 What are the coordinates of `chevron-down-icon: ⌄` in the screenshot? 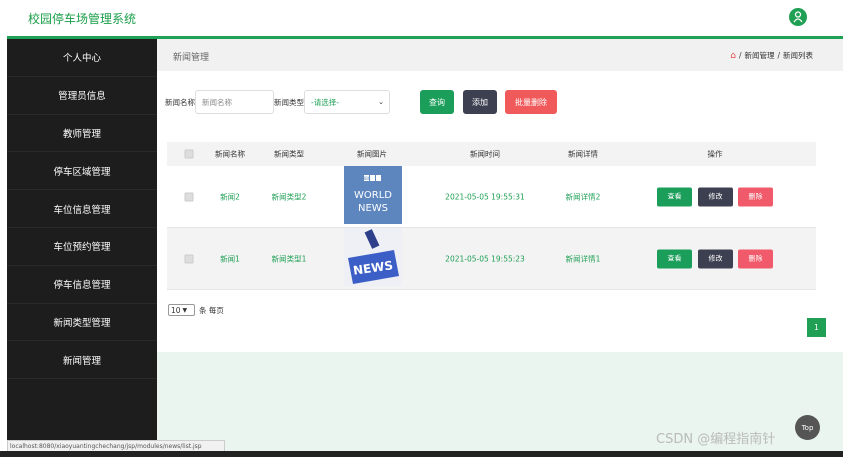 It's located at (381, 102).